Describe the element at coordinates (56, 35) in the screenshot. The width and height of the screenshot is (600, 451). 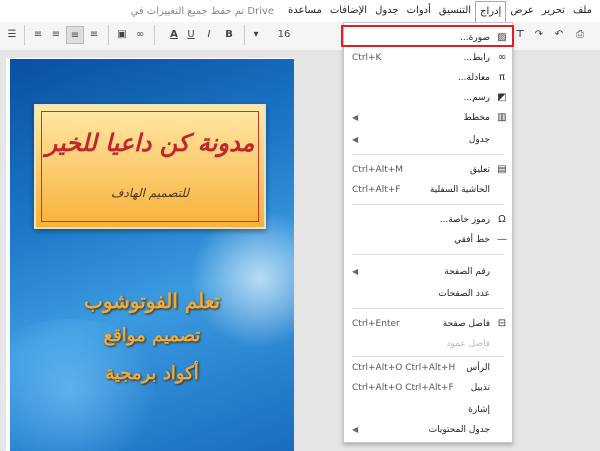
I see `align-right-icon: ≡` at that location.